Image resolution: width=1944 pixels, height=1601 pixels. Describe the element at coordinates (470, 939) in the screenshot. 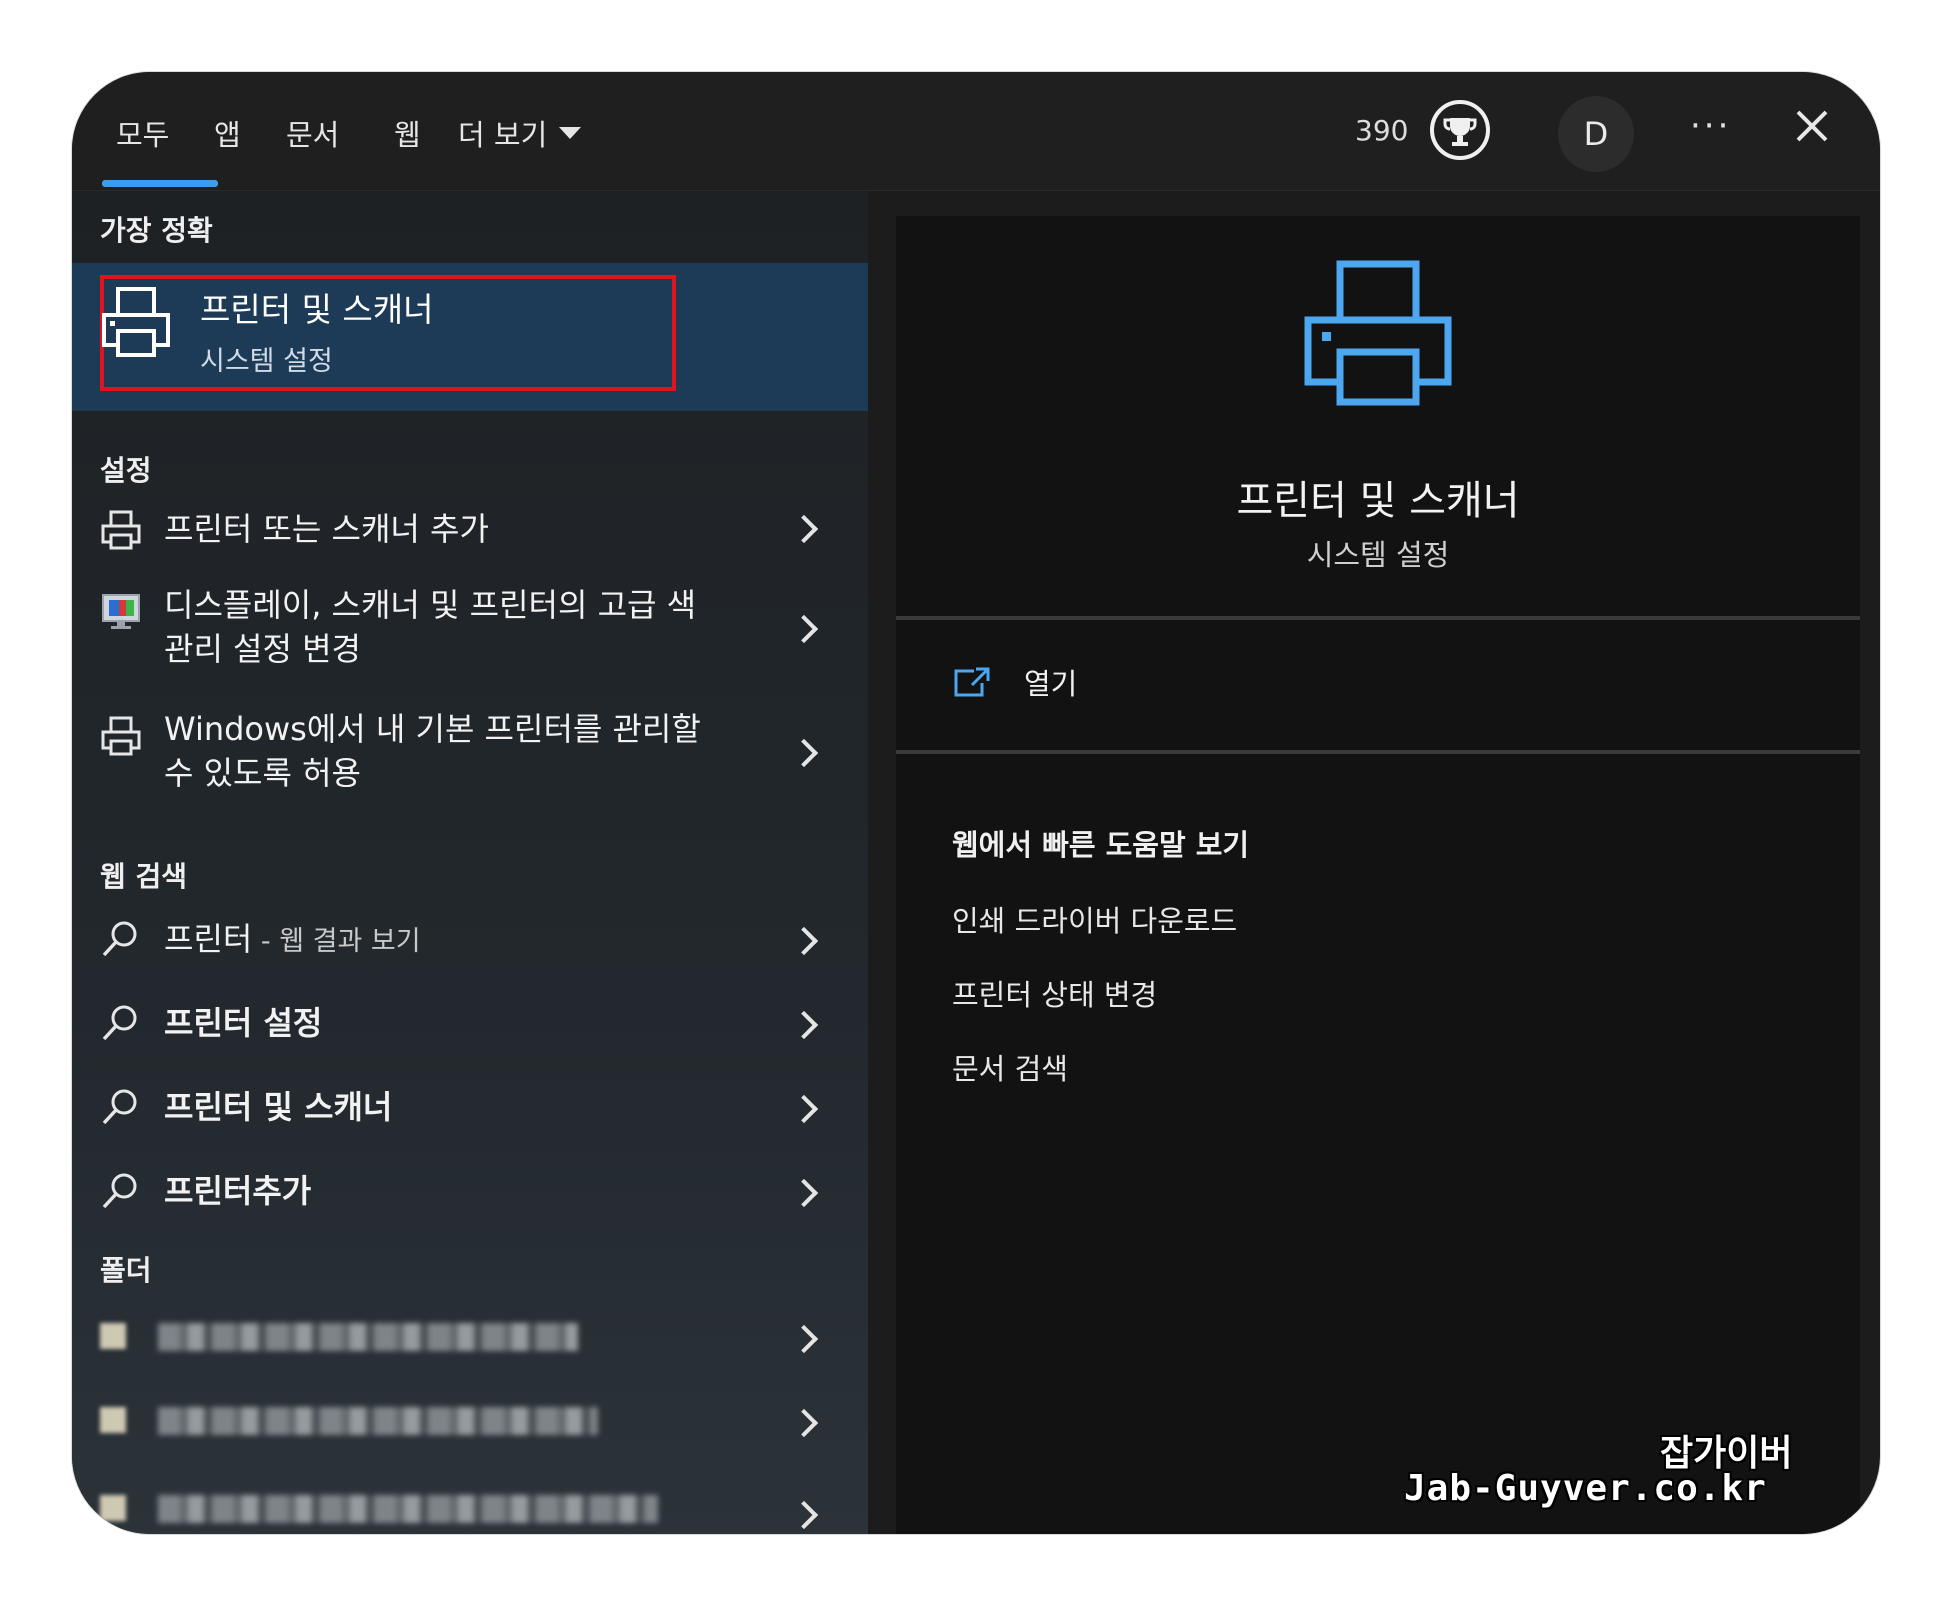

I see `web-item-printer: 프린터 - 웹 결과 보기` at that location.